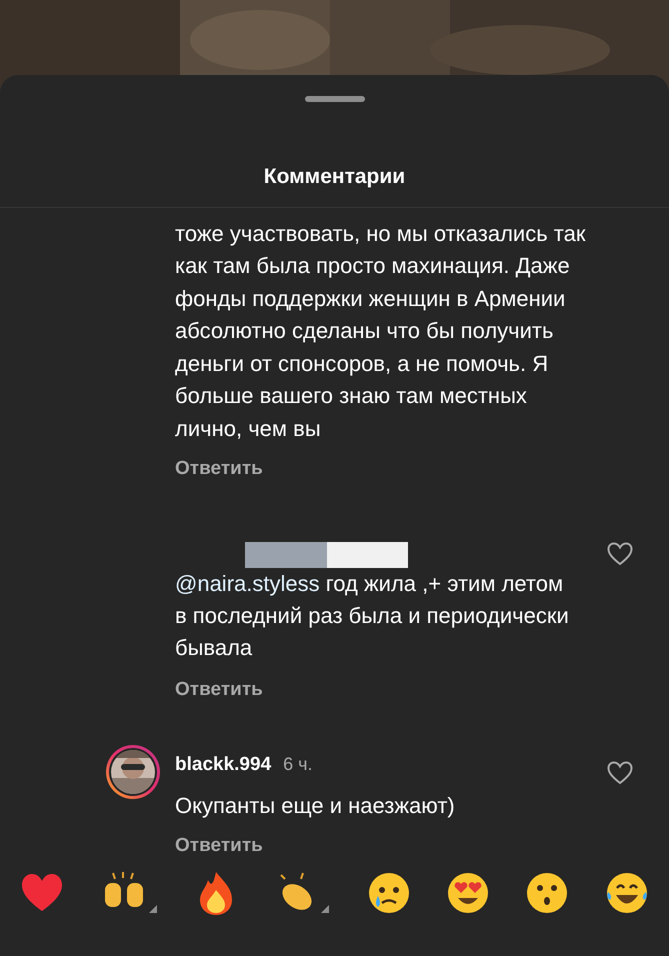 The height and width of the screenshot is (956, 669). Describe the element at coordinates (468, 893) in the screenshot. I see `heart-eyes-face-icon` at that location.